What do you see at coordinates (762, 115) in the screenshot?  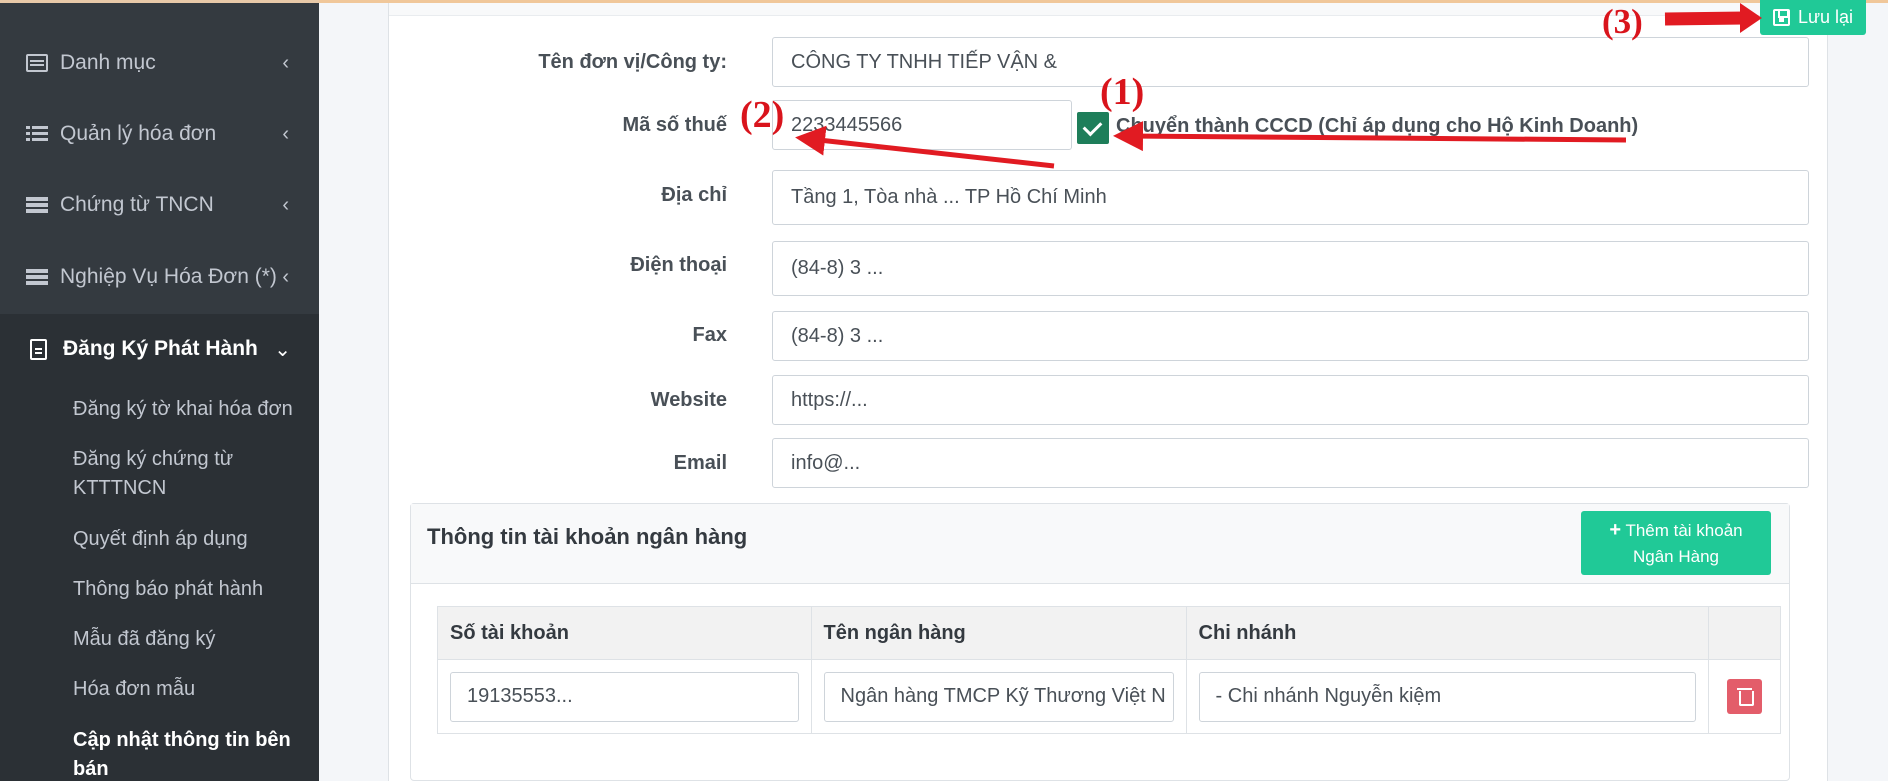 I see `annotation-2: (2)` at bounding box center [762, 115].